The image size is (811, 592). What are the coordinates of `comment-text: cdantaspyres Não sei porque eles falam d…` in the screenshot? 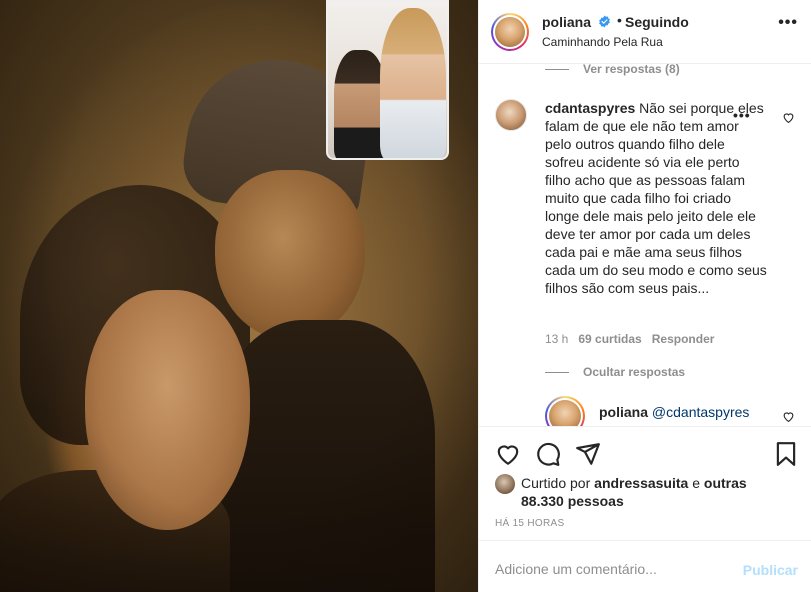 It's located at (656, 198).